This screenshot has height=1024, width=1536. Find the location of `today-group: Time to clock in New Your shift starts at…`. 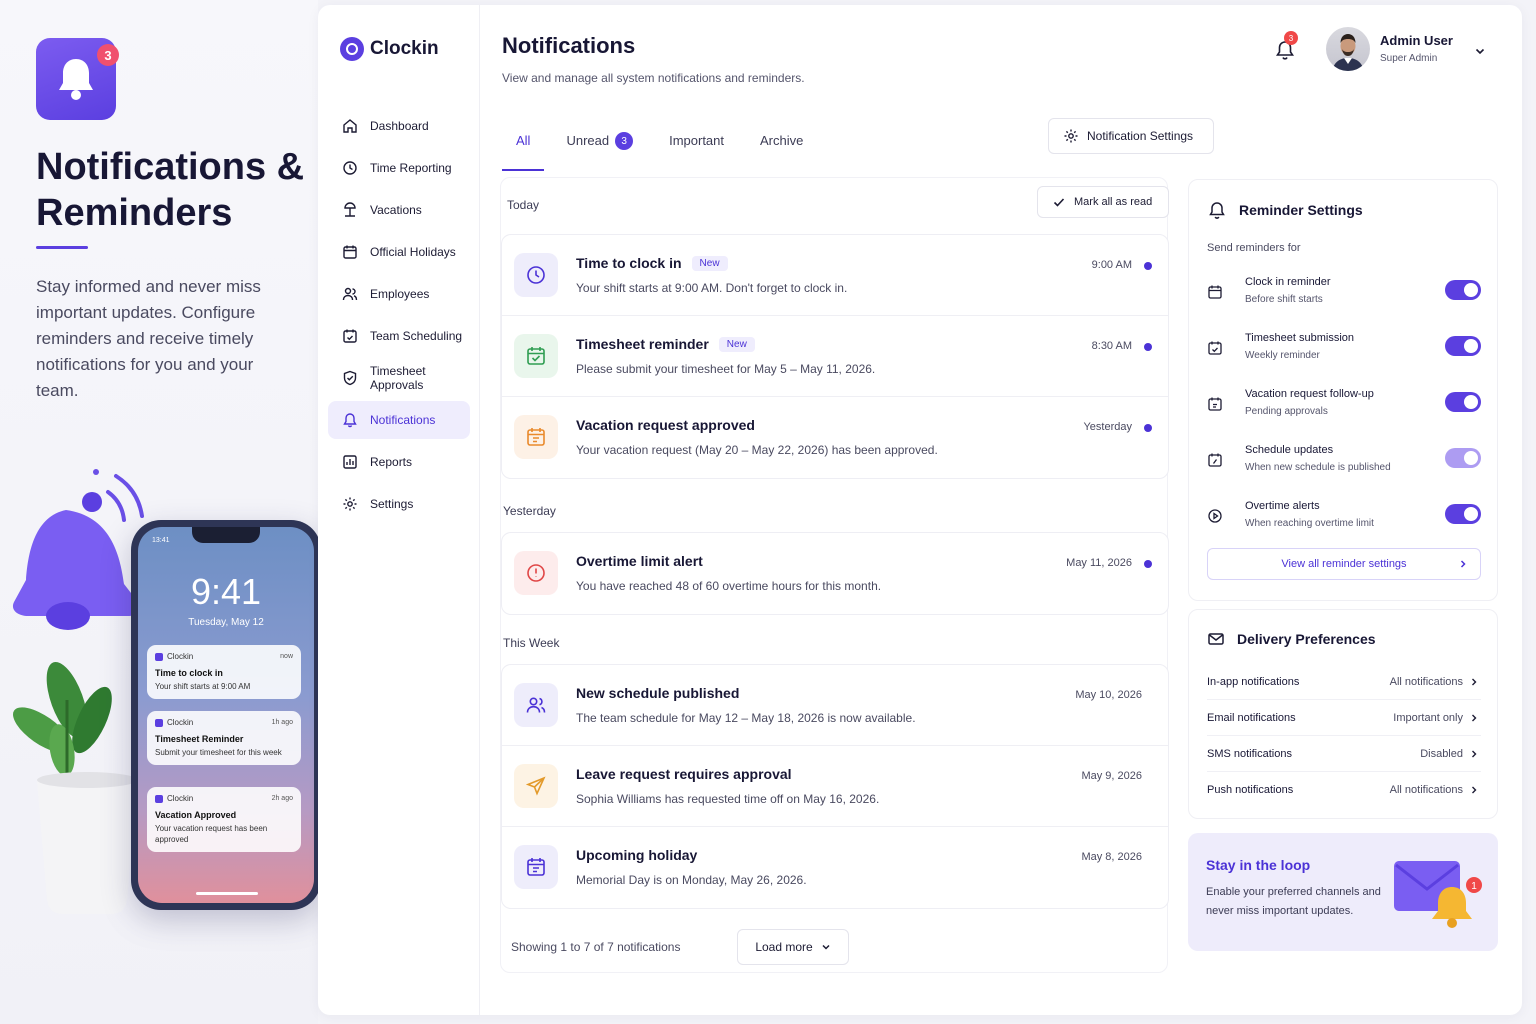

today-group: Time to clock in New Your shift starts at… is located at coordinates (835, 356).